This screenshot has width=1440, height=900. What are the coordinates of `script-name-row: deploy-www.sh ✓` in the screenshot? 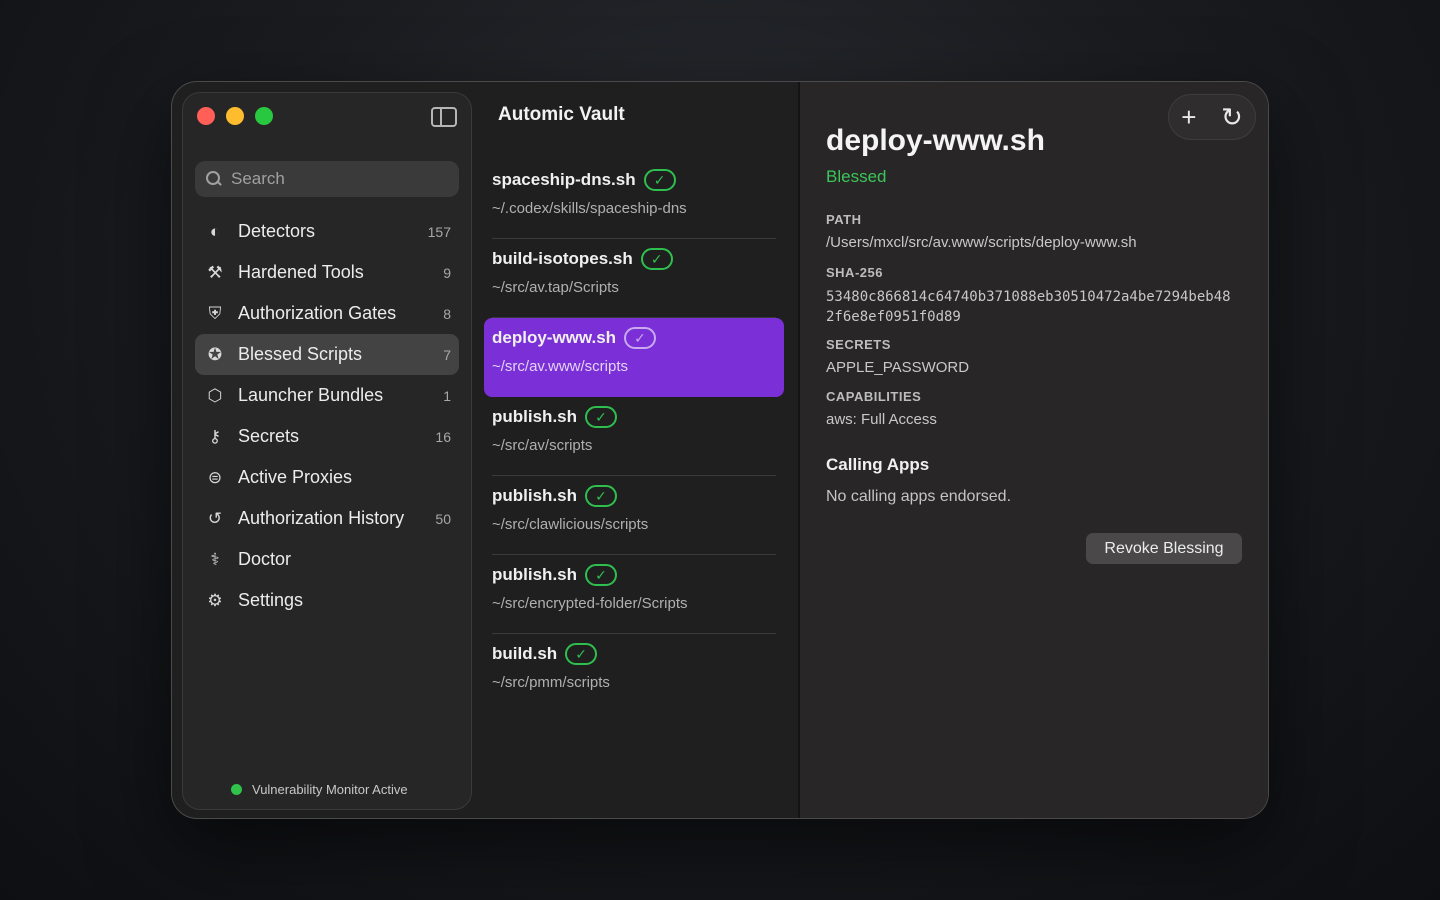 It's located at (634, 338).